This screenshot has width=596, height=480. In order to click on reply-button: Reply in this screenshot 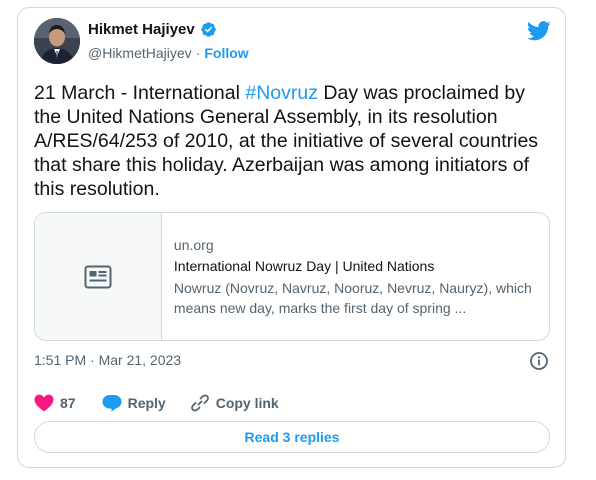, I will do `click(134, 403)`.